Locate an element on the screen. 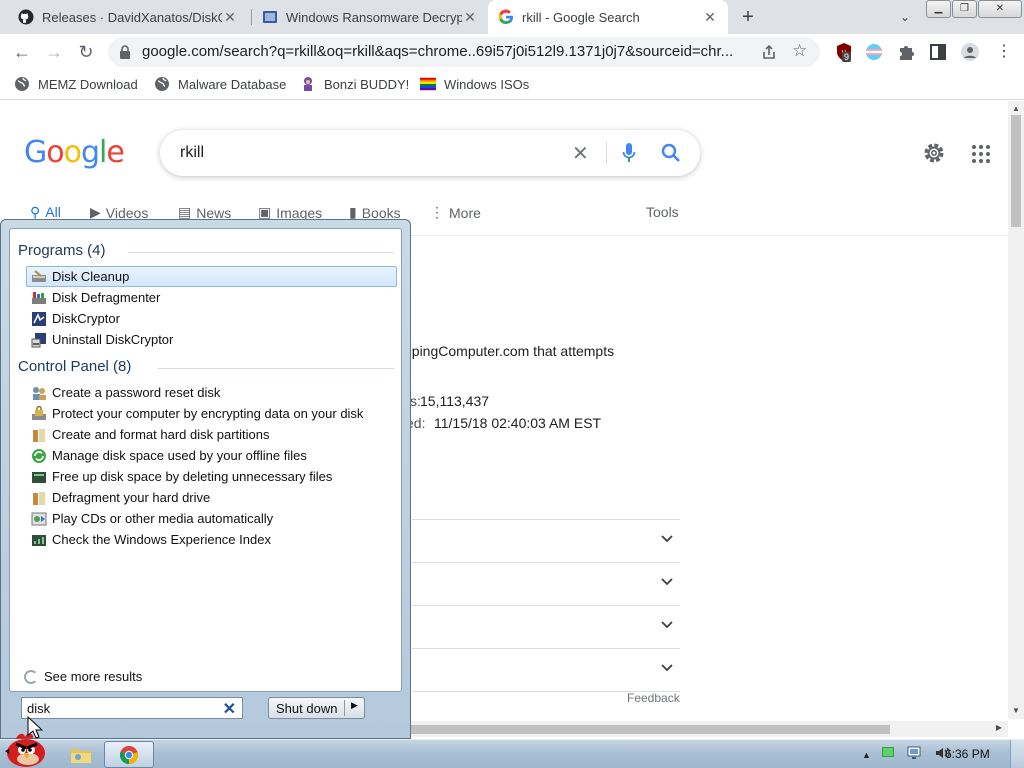  shut-down-options-arrow-icon: ▶ is located at coordinates (354, 705).